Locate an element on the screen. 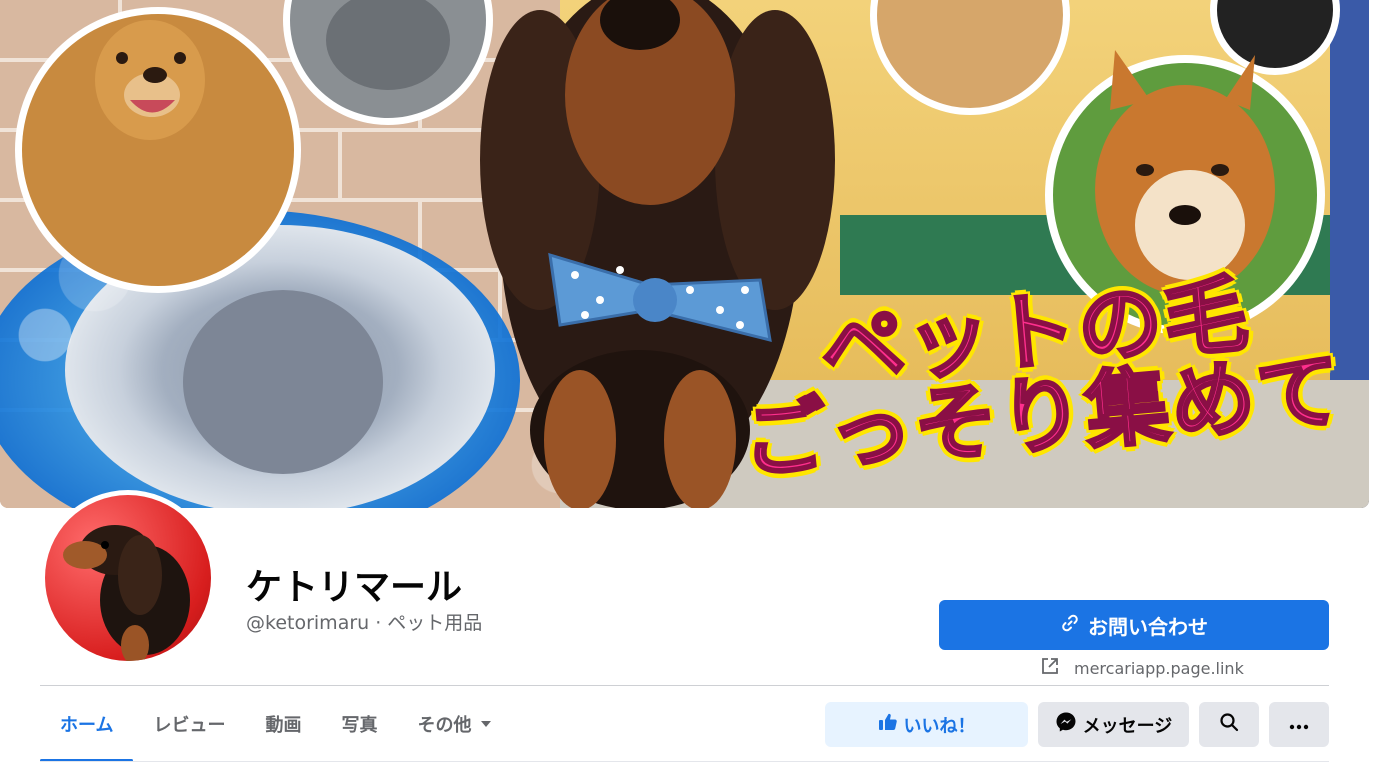  contact-button: お問い合わせ is located at coordinates (1134, 625).